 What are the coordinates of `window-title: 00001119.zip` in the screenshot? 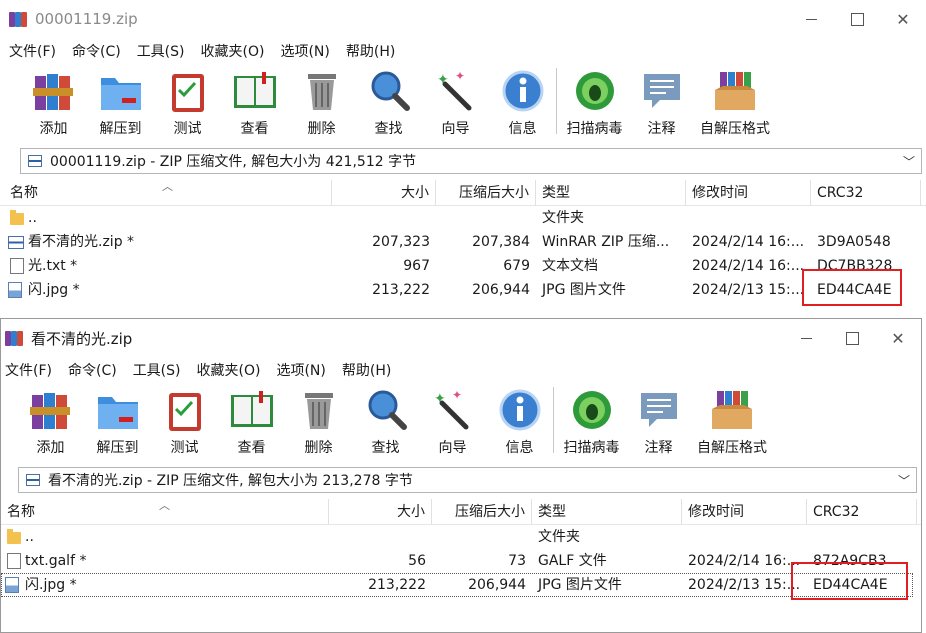 It's located at (86, 19).